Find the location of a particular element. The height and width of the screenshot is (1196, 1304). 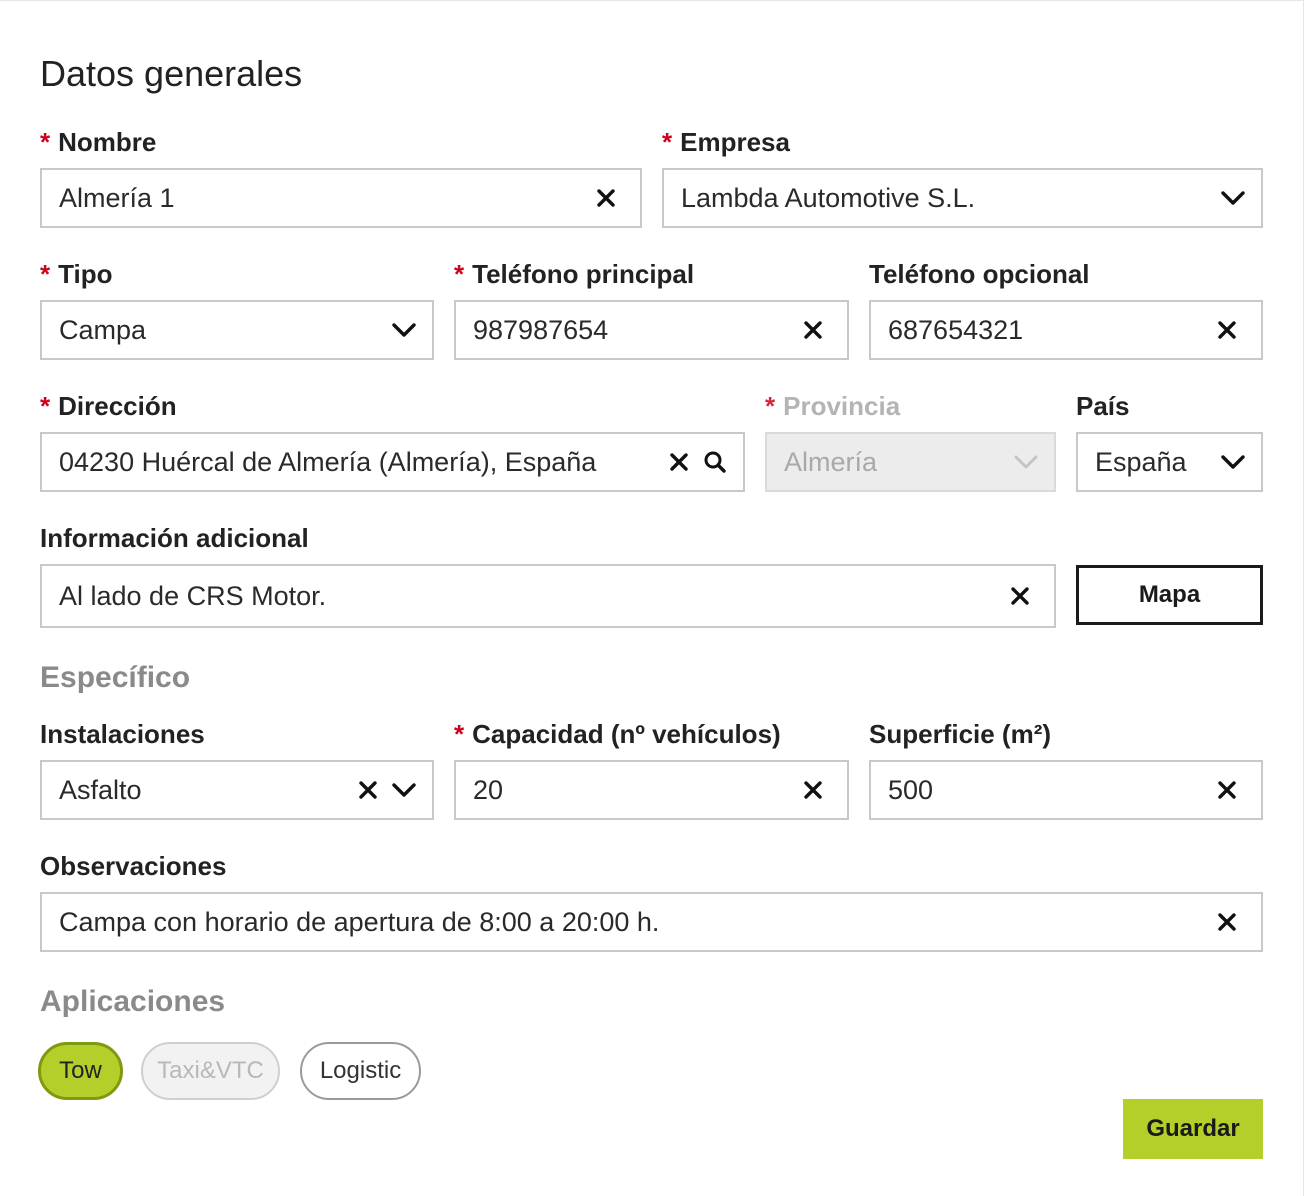

section-title-specific: Específico is located at coordinates (115, 677).